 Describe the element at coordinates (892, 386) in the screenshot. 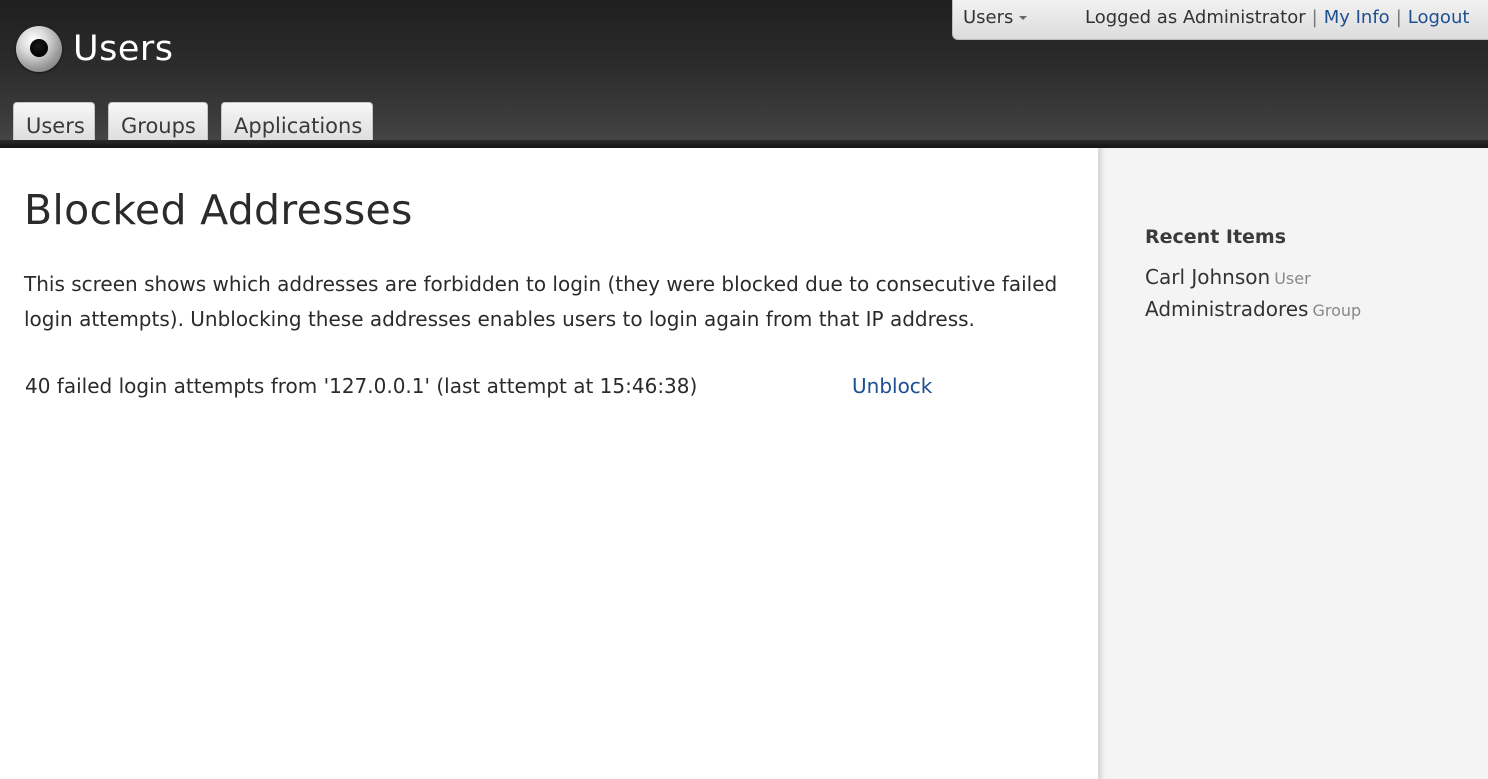

I see `unblock-link: Unblock` at that location.